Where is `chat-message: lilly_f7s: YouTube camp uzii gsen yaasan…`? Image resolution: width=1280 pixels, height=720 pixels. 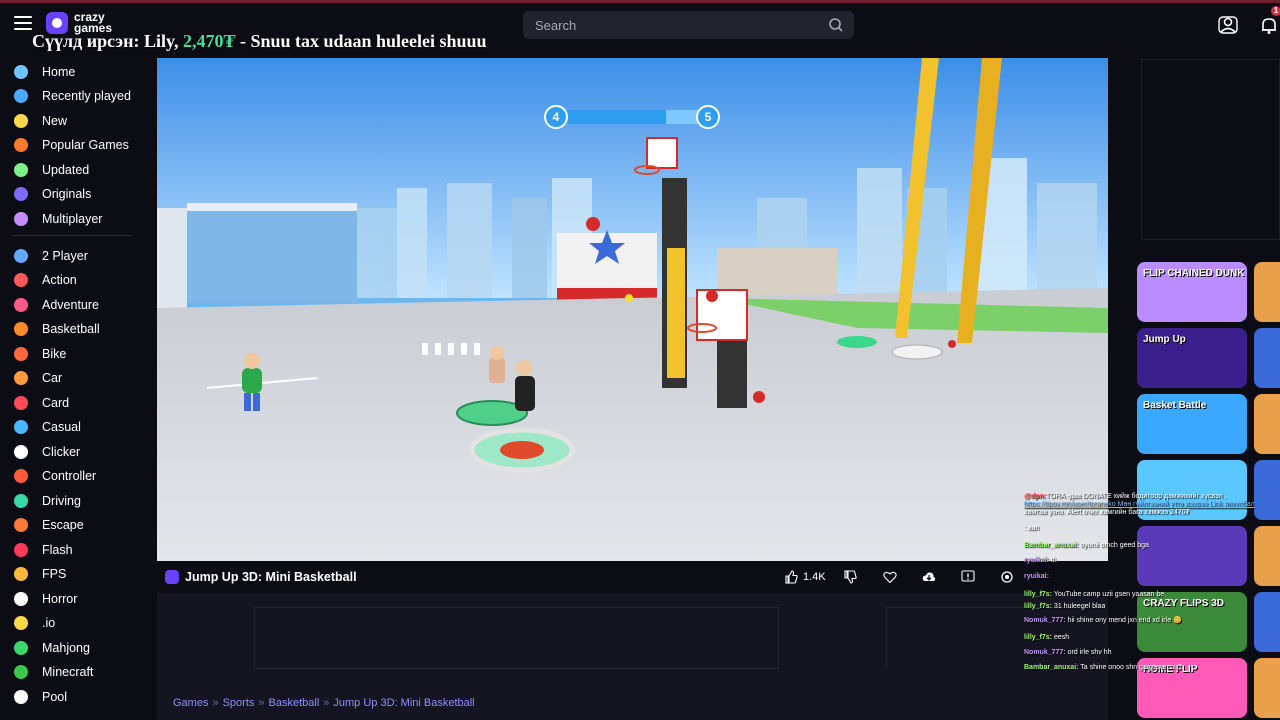 chat-message: lilly_f7s: YouTube camp uzii gsen yaasan… is located at coordinates (1094, 595).